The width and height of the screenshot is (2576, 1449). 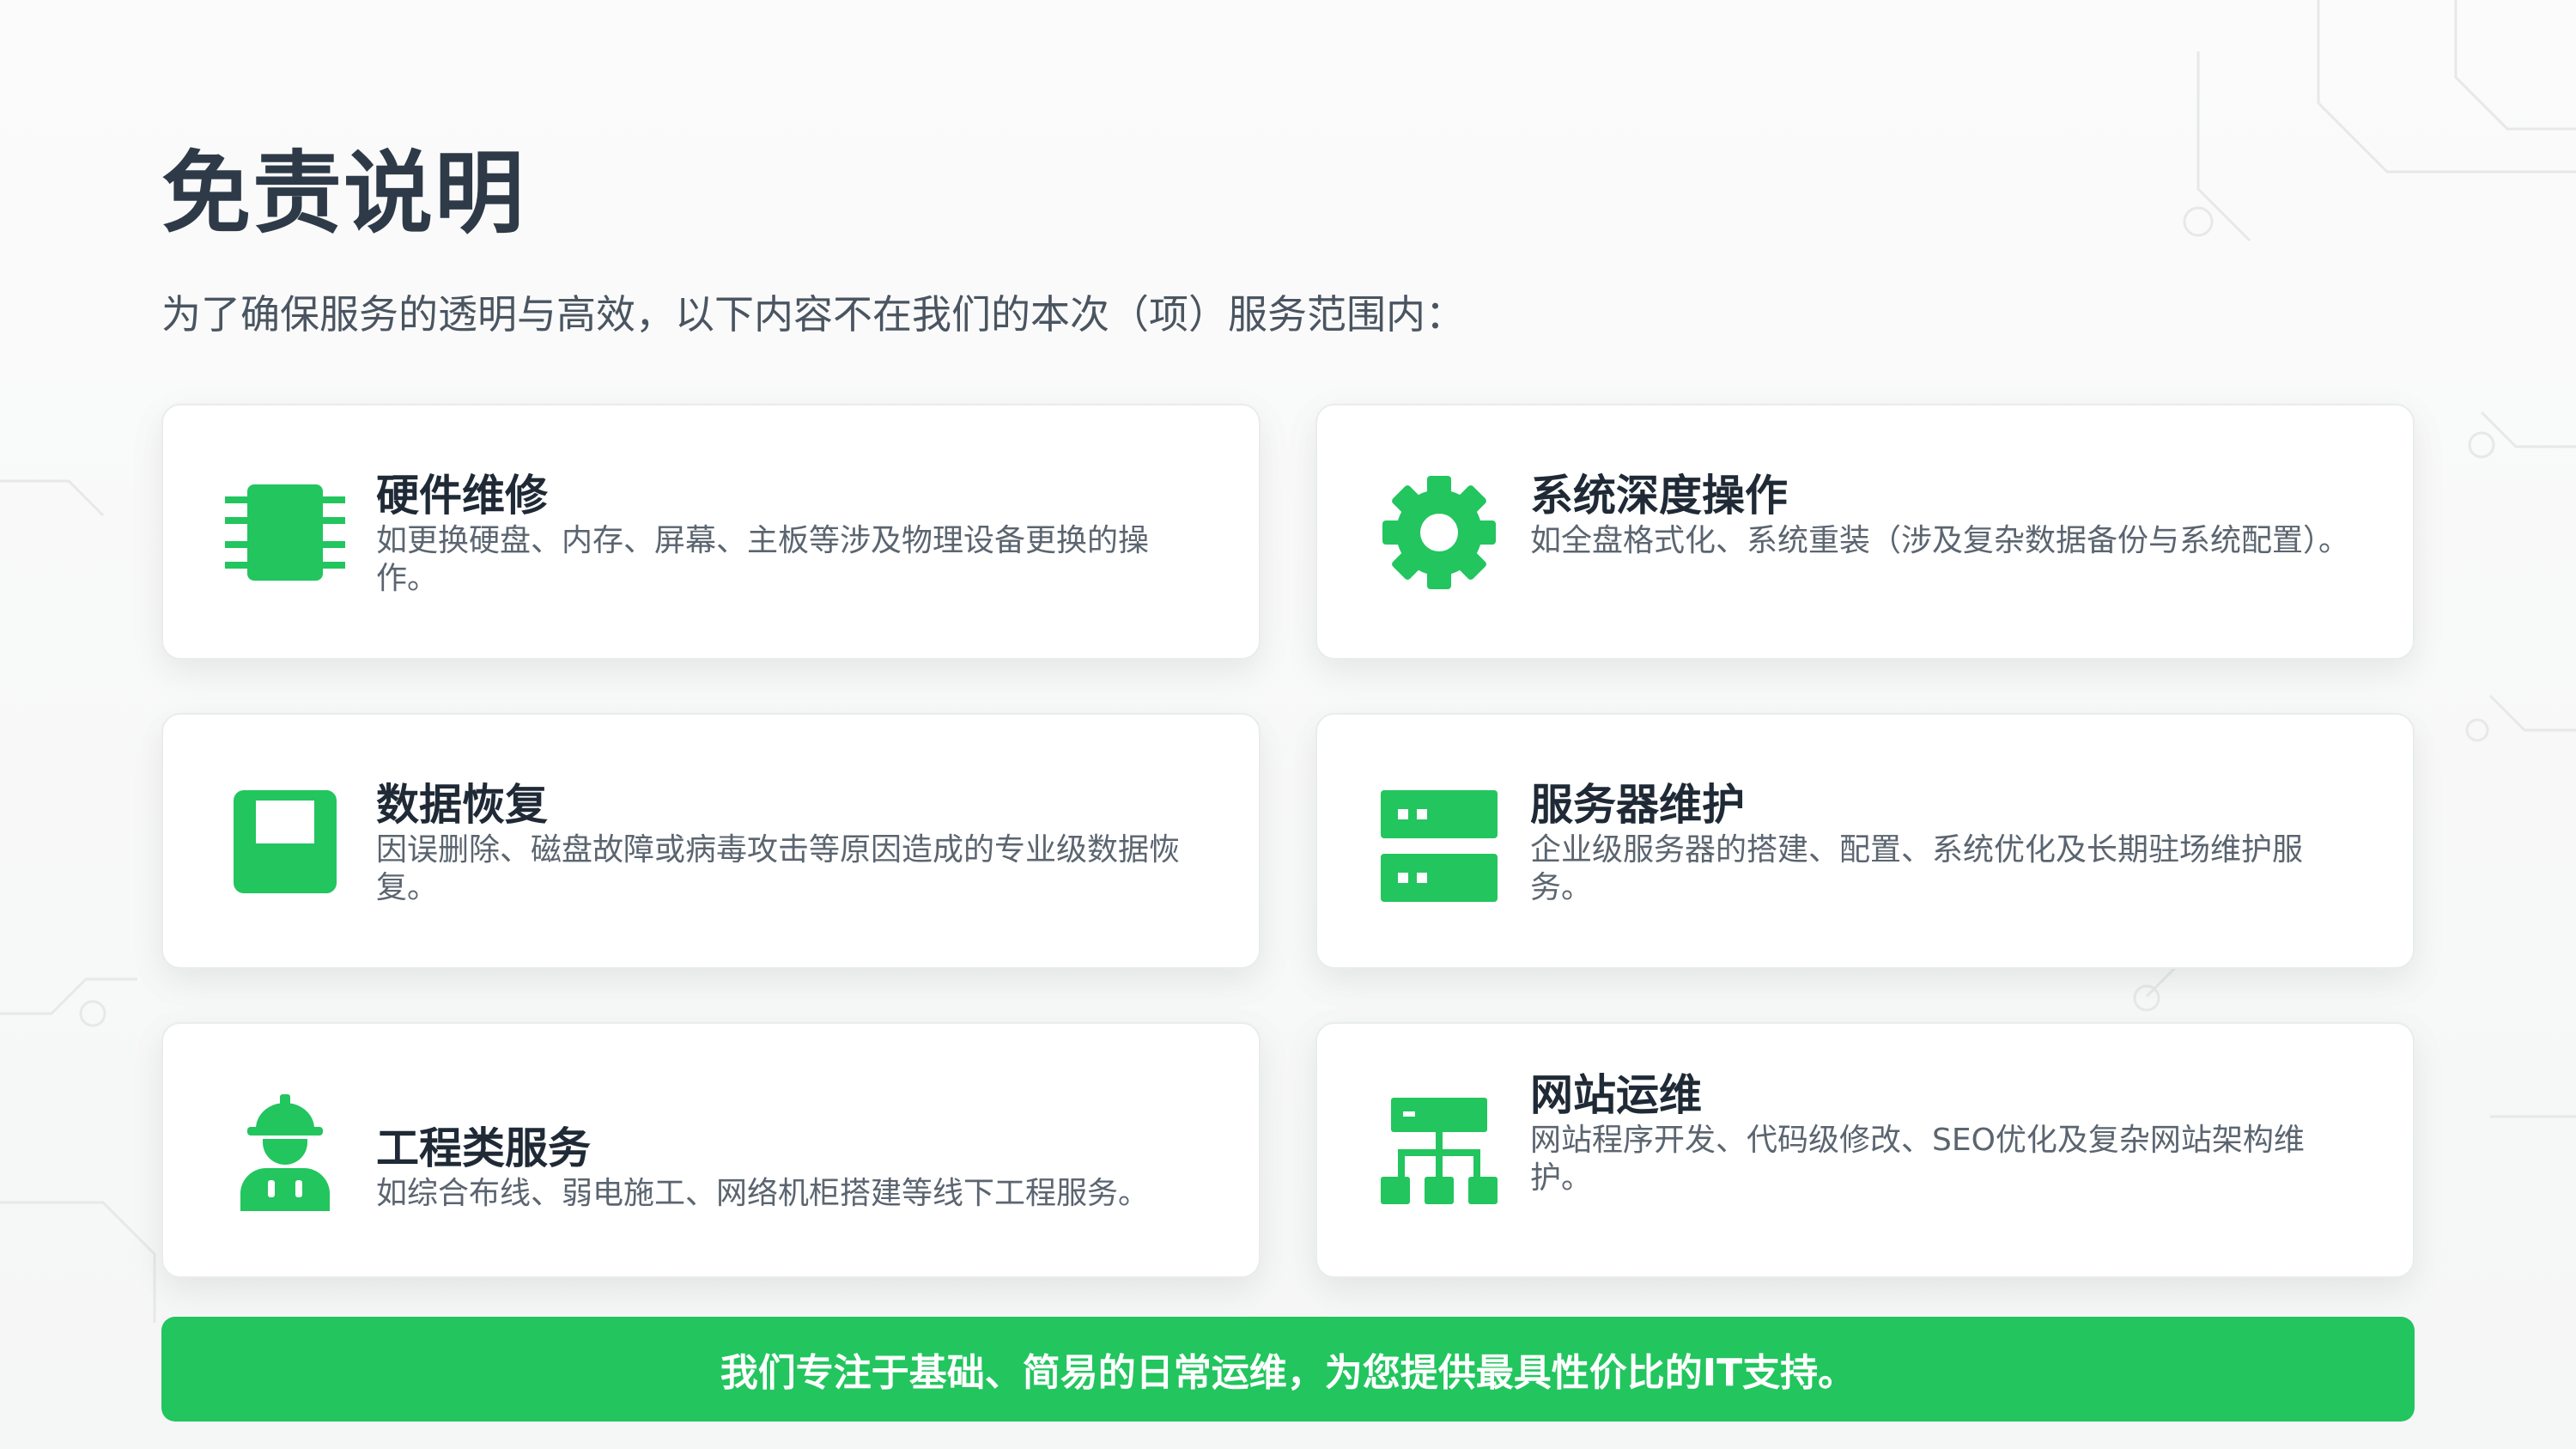 I want to click on page-subtitle: 为了确保服务的透明与高效，以下内容不在我们的本次（项）服务范围内：, so click(x=813, y=314).